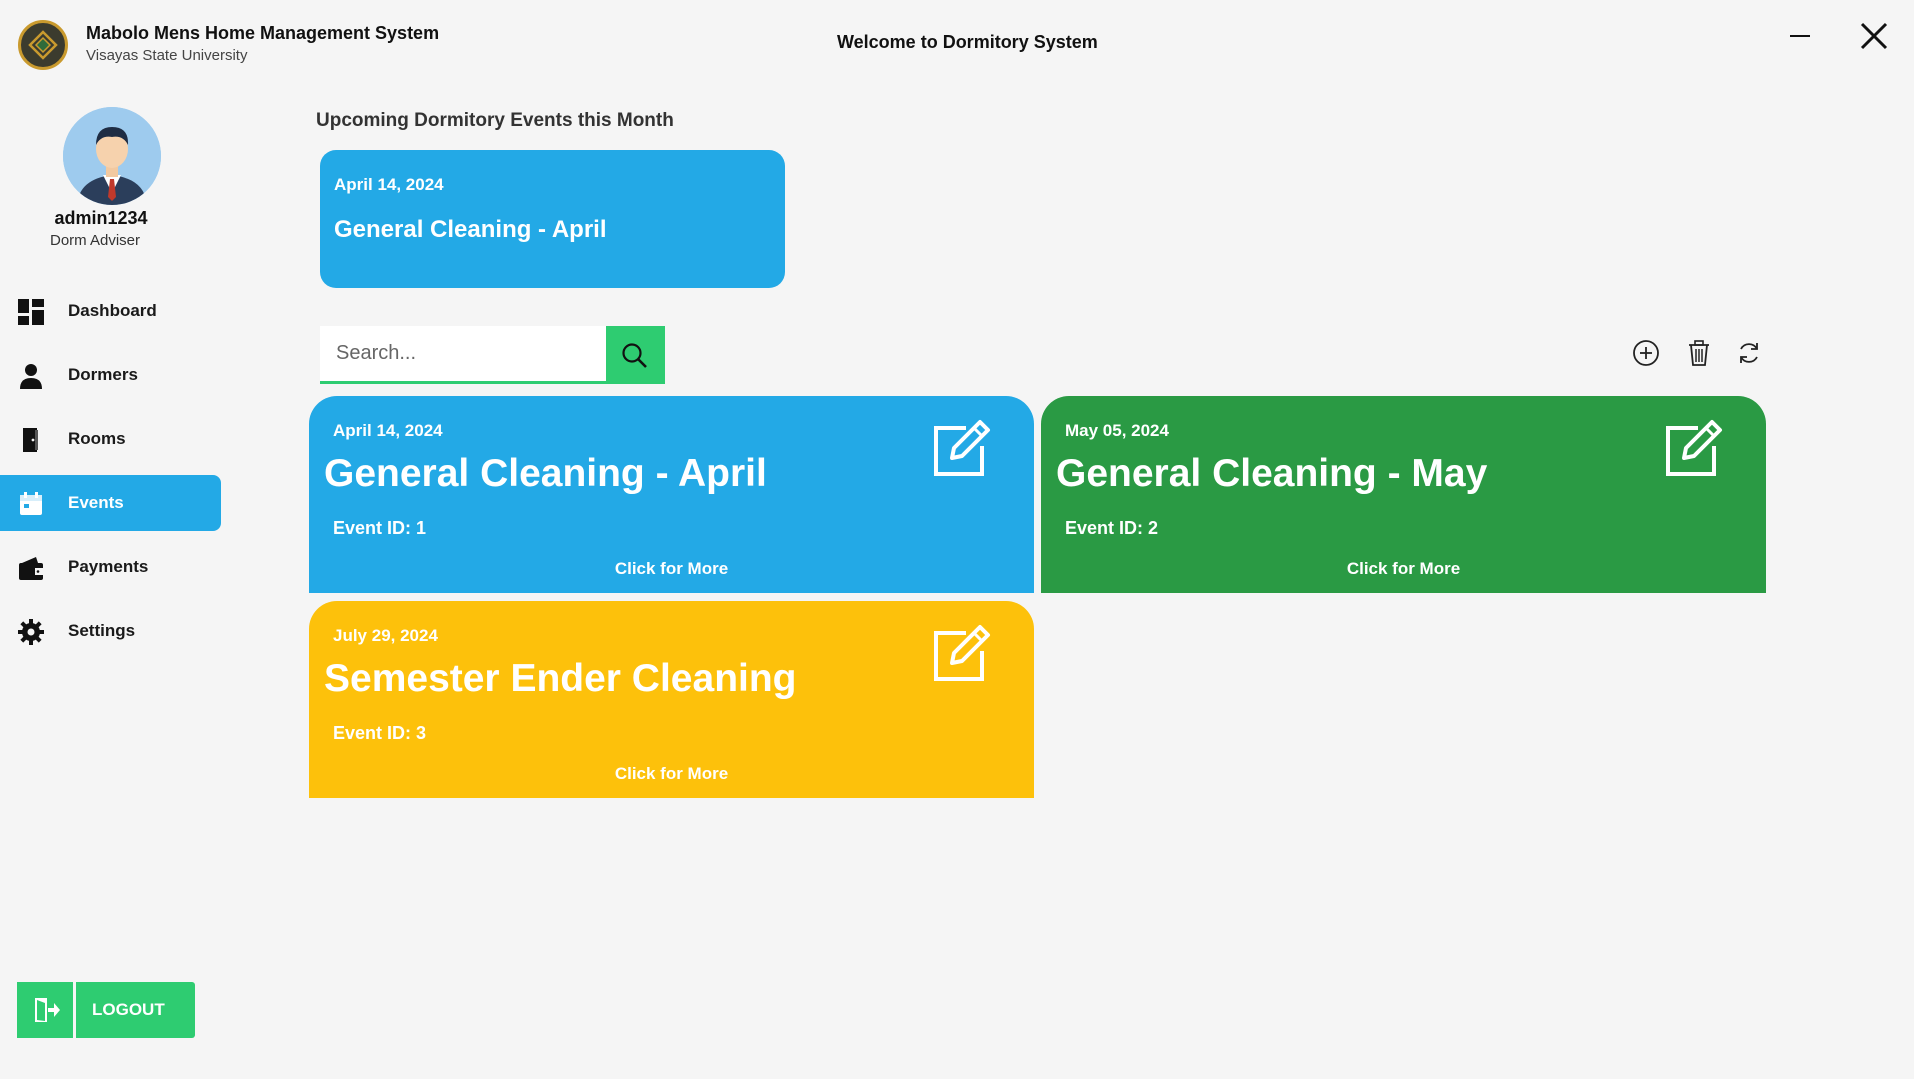  Describe the element at coordinates (263, 33) in the screenshot. I see `app-title: Mabolo Mens Home Management System` at that location.